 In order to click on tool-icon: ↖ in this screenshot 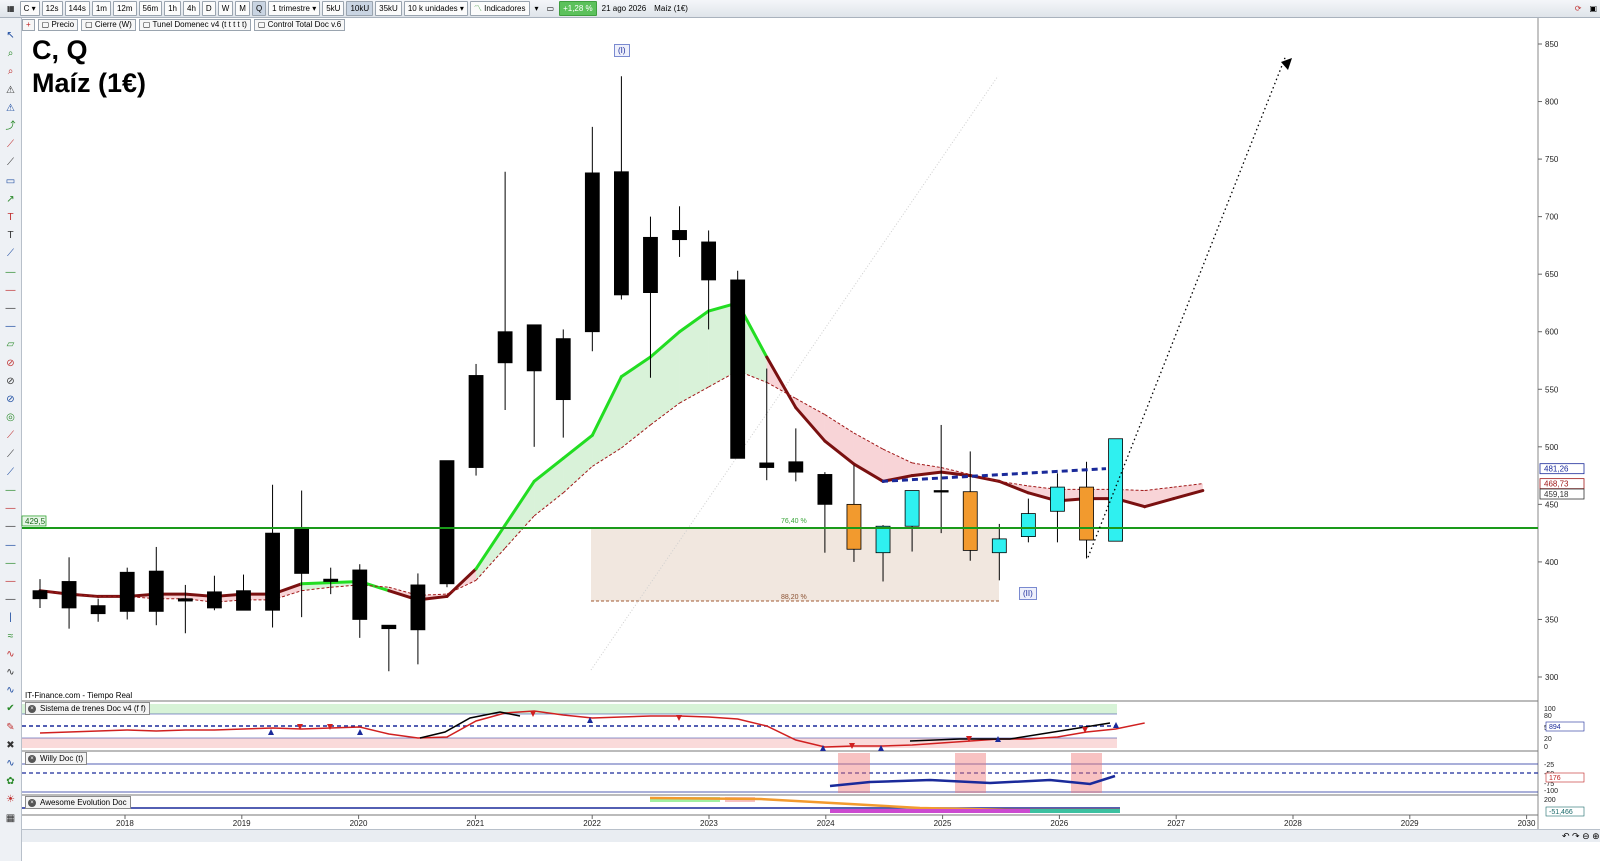, I will do `click(10, 36)`.